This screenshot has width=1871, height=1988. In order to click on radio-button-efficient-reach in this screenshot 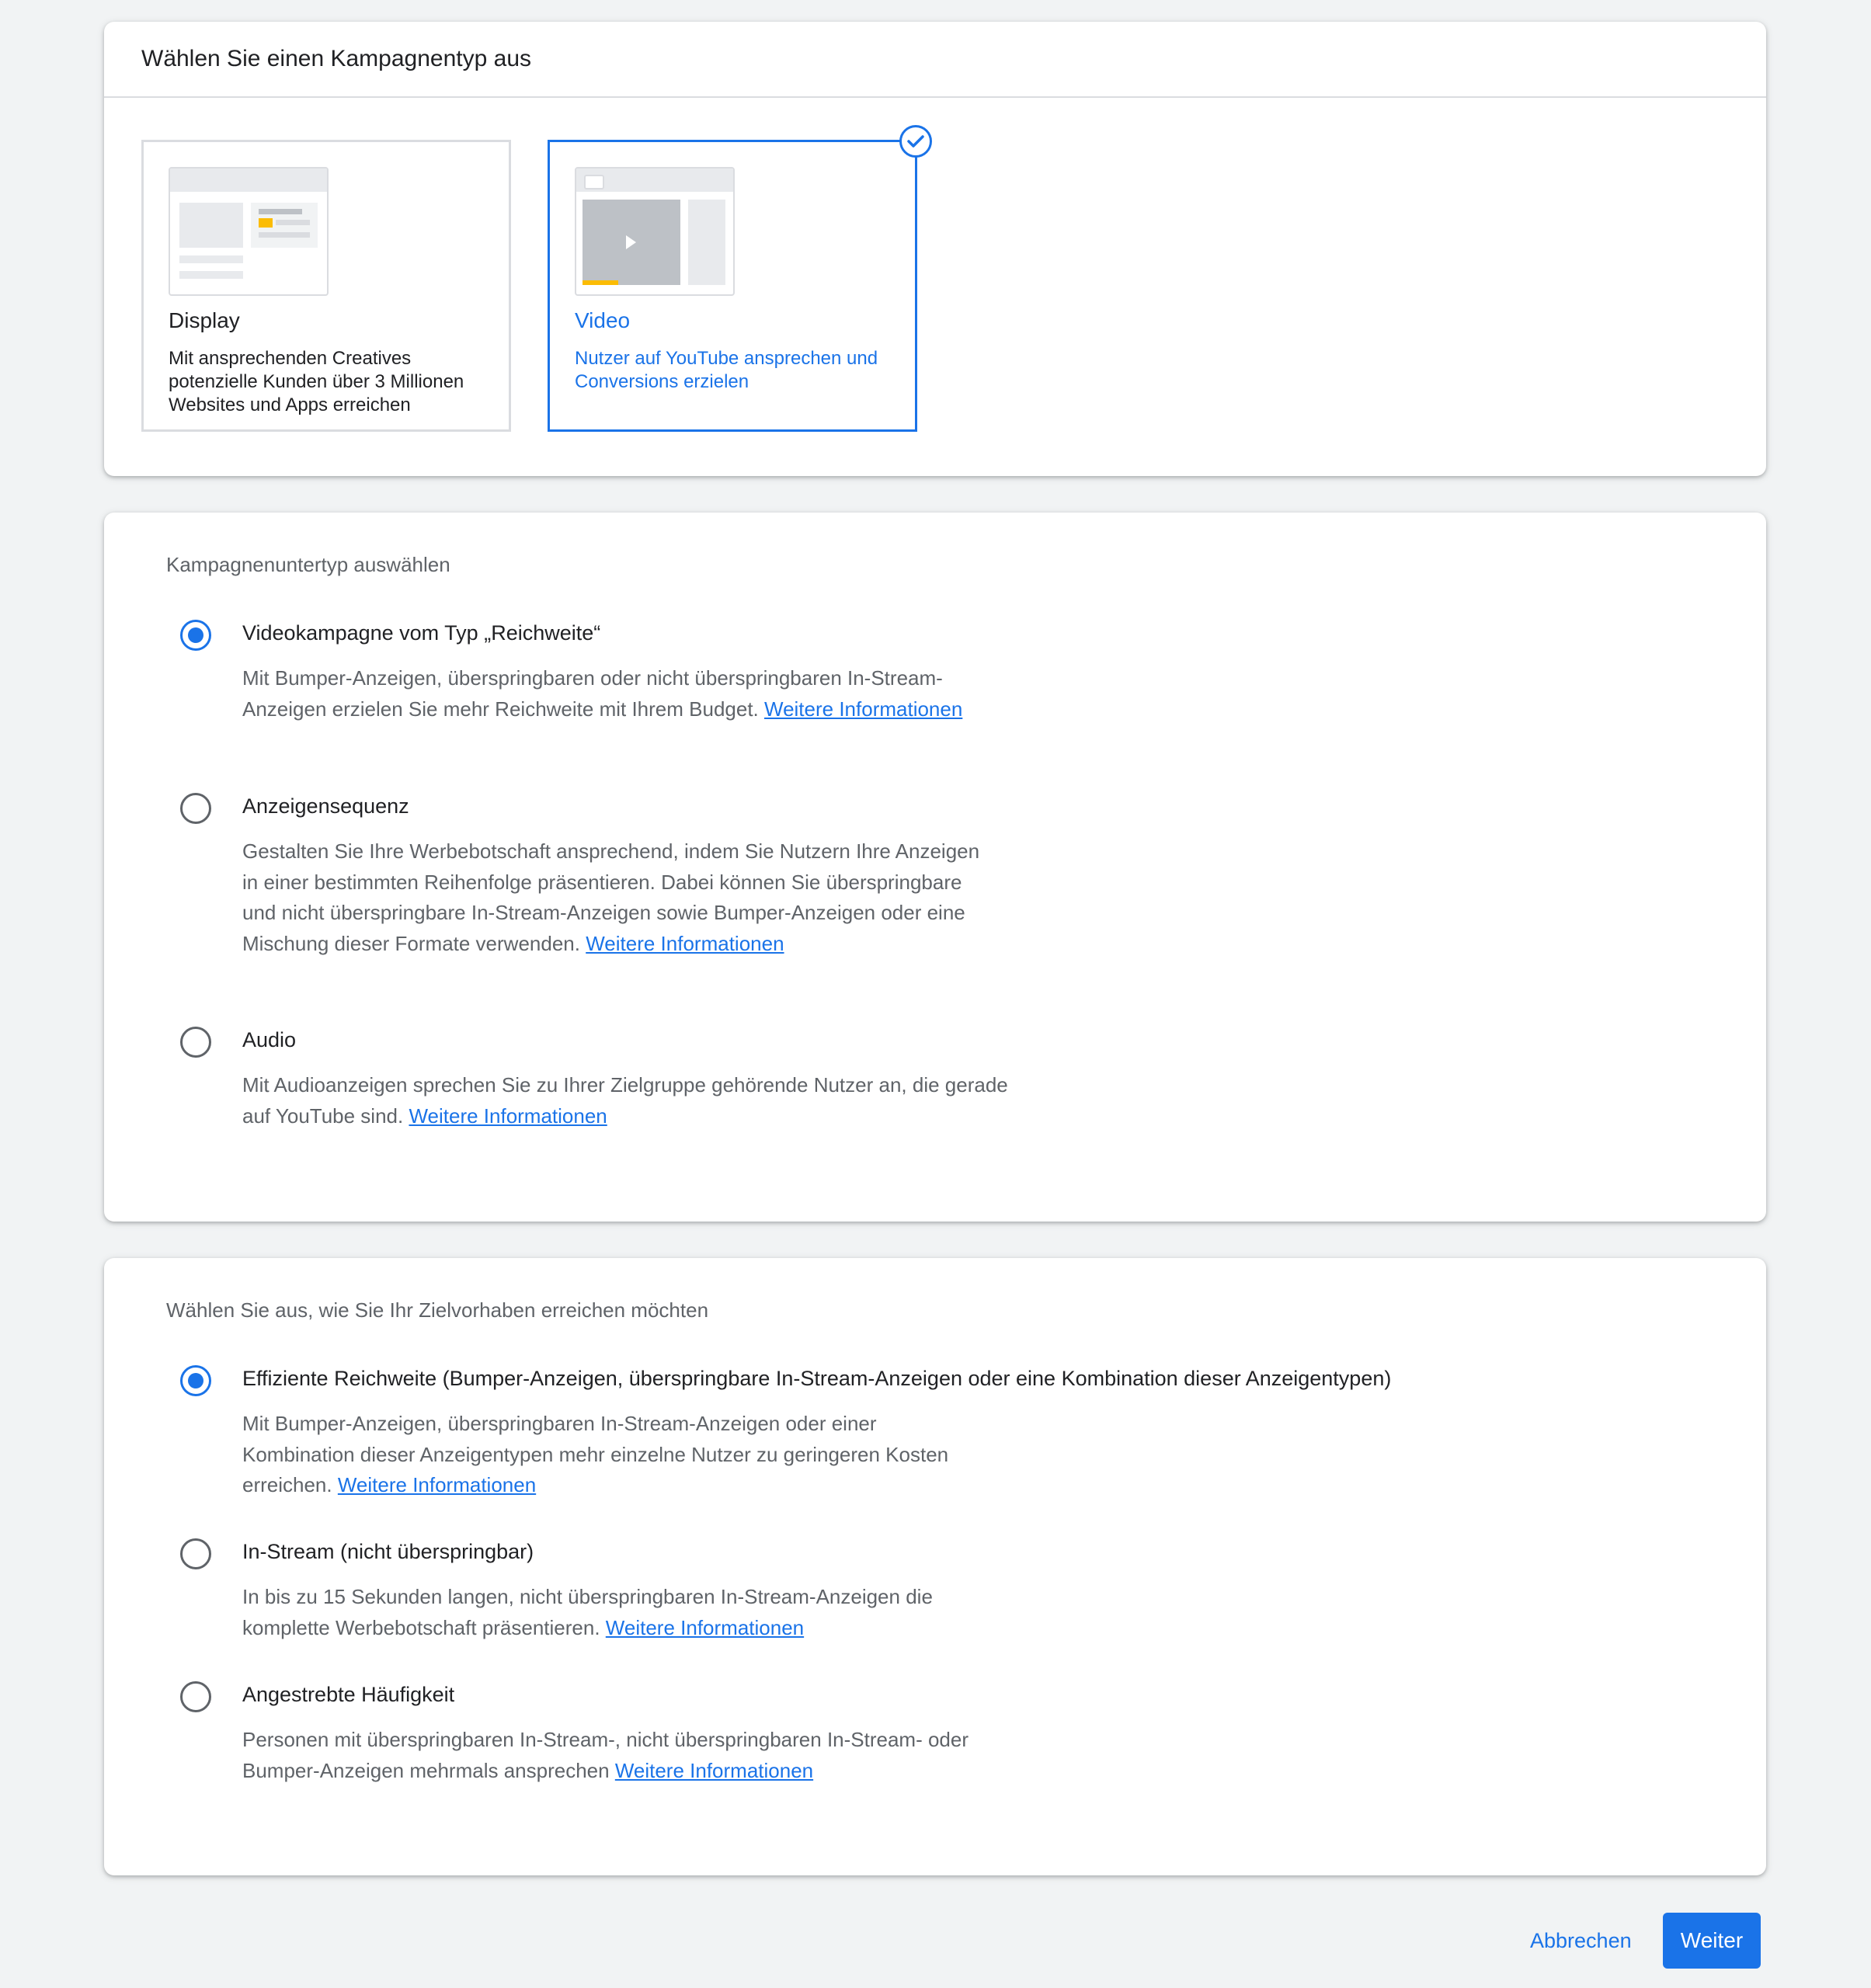, I will do `click(196, 1380)`.